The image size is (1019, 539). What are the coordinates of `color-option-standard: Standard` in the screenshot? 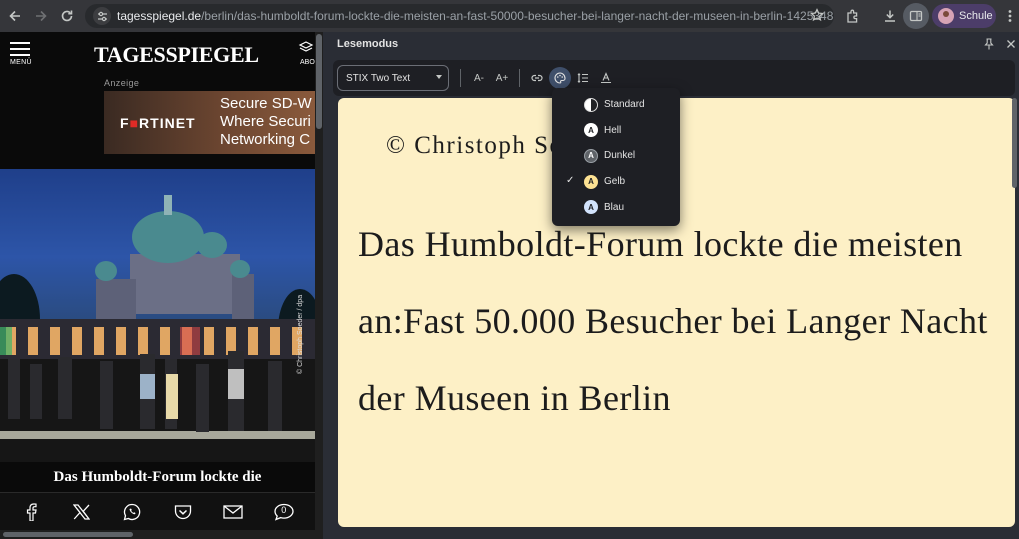 It's located at (616, 105).